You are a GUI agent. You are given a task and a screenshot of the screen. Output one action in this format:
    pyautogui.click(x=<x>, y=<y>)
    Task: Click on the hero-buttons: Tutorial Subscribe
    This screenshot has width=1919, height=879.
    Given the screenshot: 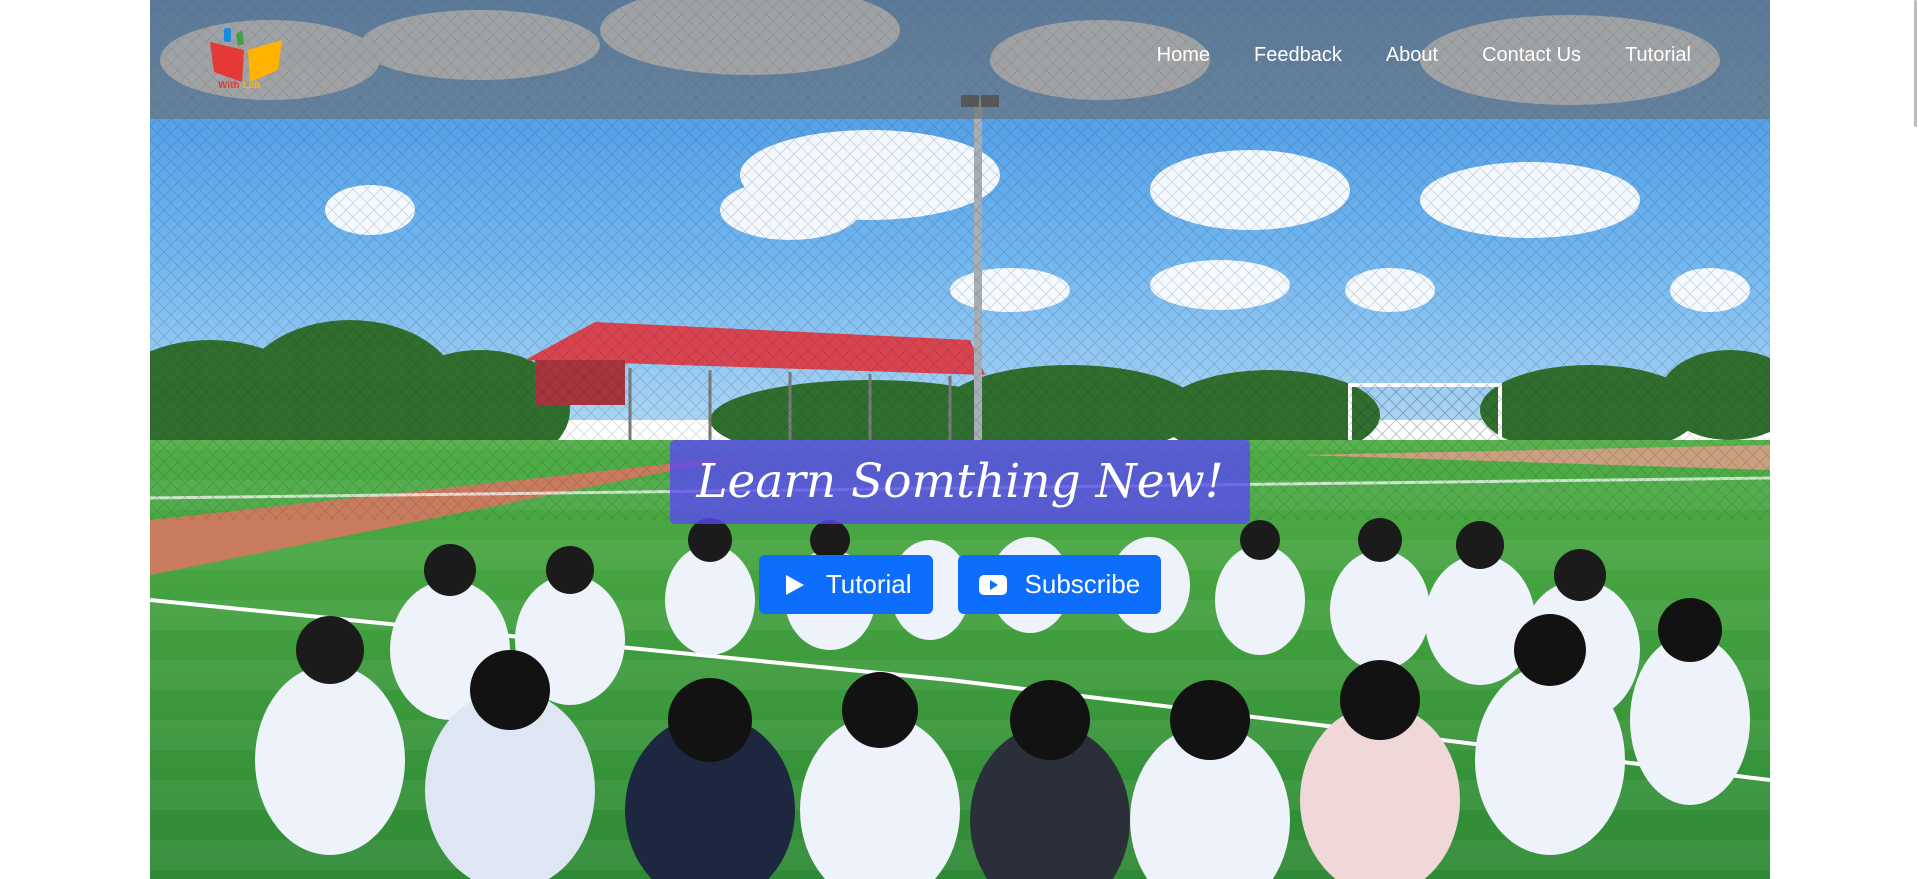 What is the action you would take?
    pyautogui.click(x=960, y=584)
    